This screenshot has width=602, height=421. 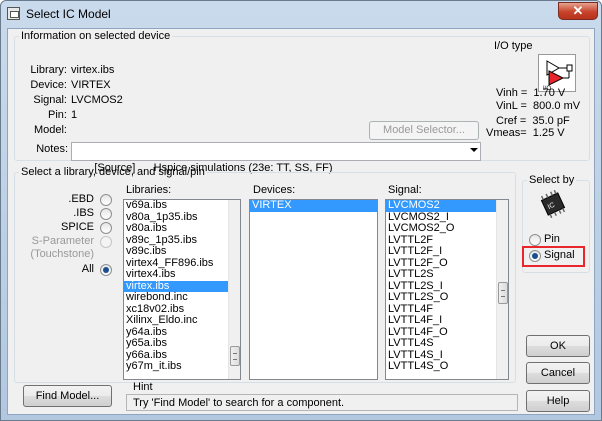 I want to click on signal-list-item: LVTTL2S, so click(x=447, y=274).